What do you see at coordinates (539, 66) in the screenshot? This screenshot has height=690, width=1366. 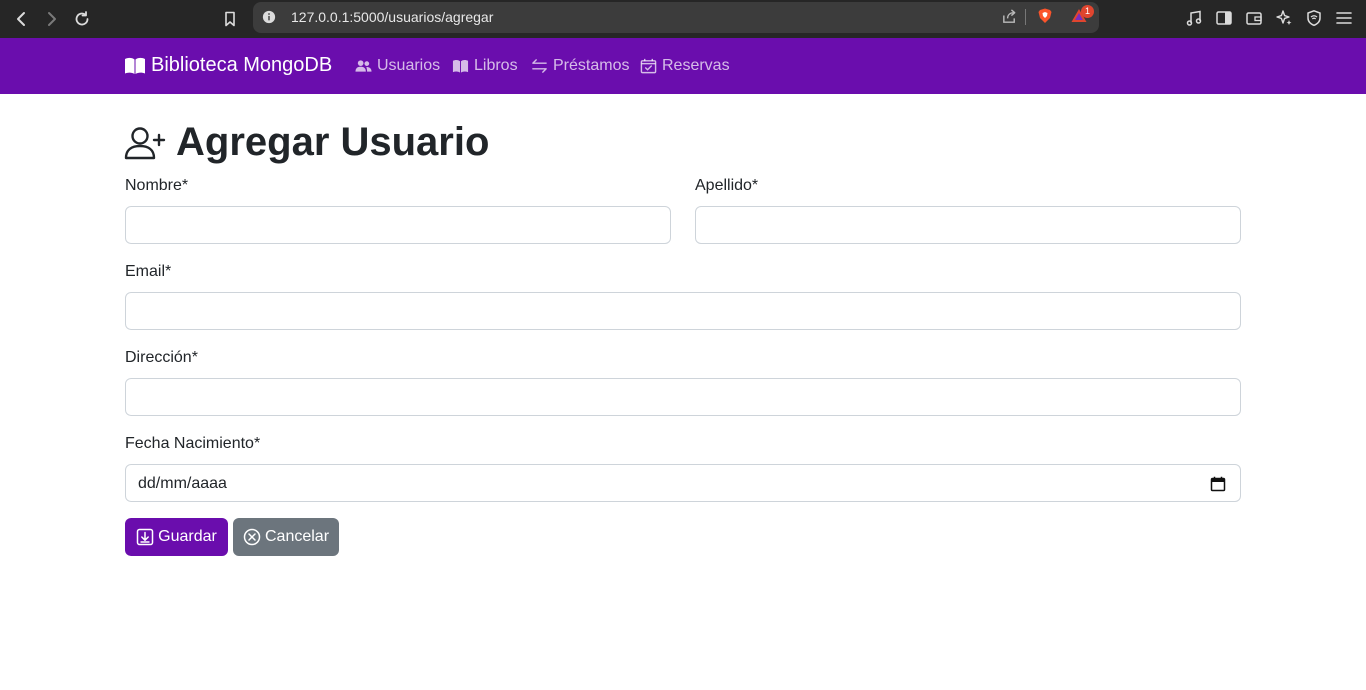 I see `arrows-exchange-icon` at bounding box center [539, 66].